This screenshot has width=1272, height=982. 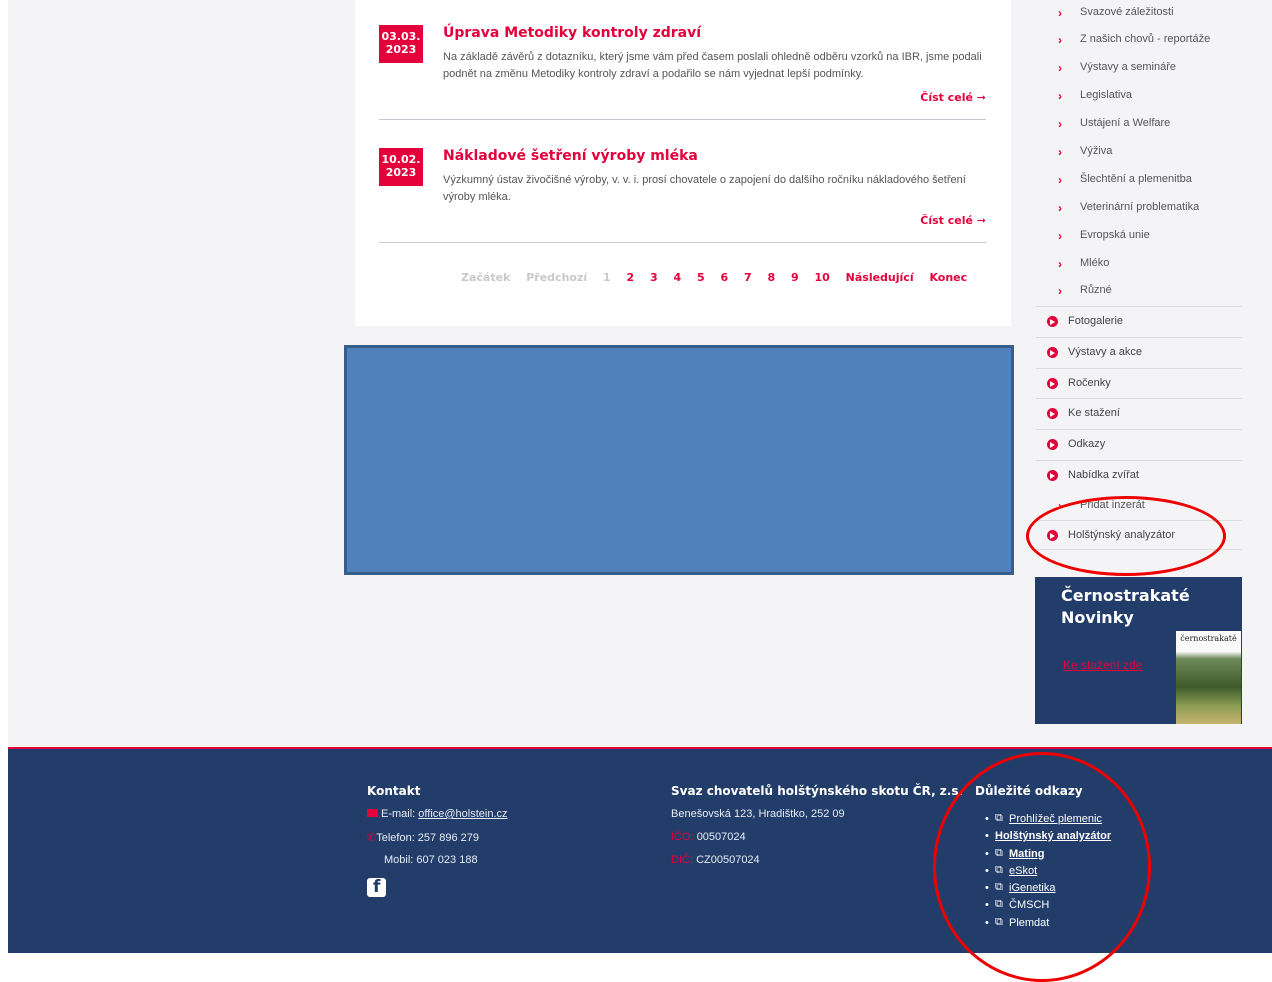 What do you see at coordinates (1139, 243) in the screenshot?
I see `sidebar-subitem: › Evropská unie` at bounding box center [1139, 243].